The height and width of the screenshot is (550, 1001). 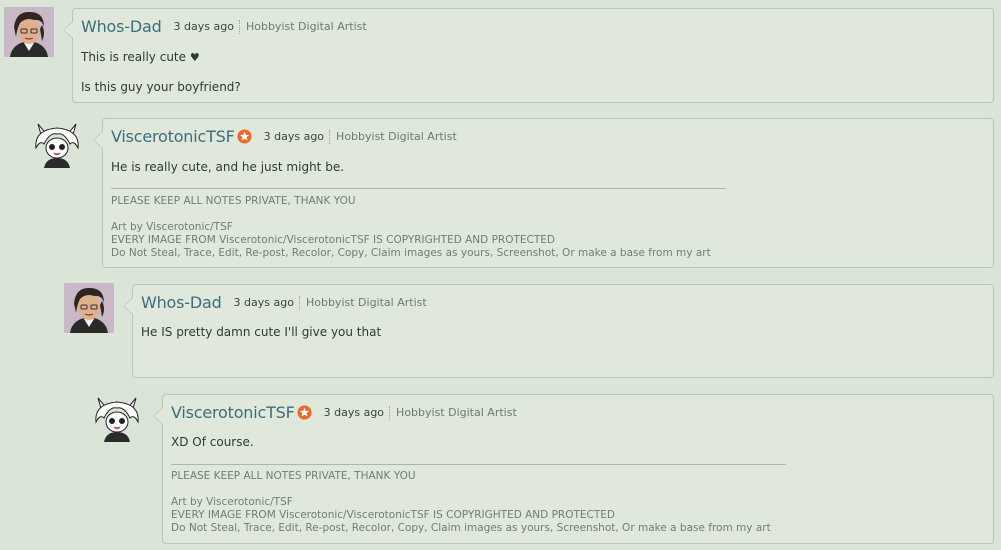 I want to click on comment-text-line: This is really cute ♥, so click(x=140, y=57).